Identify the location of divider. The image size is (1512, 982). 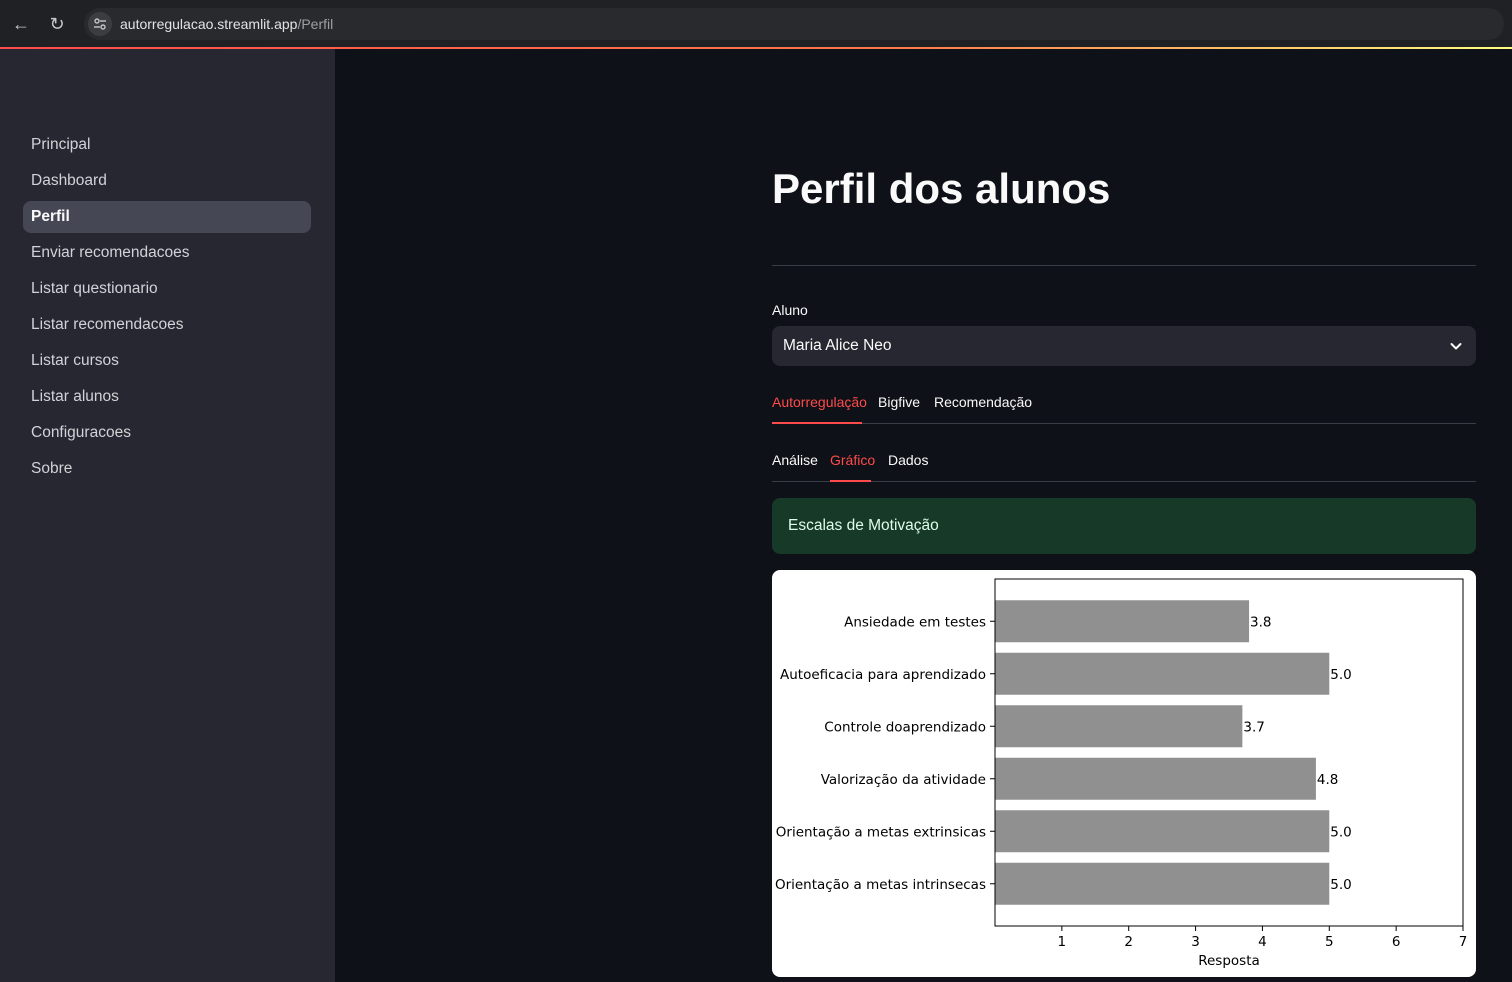
(1124, 265).